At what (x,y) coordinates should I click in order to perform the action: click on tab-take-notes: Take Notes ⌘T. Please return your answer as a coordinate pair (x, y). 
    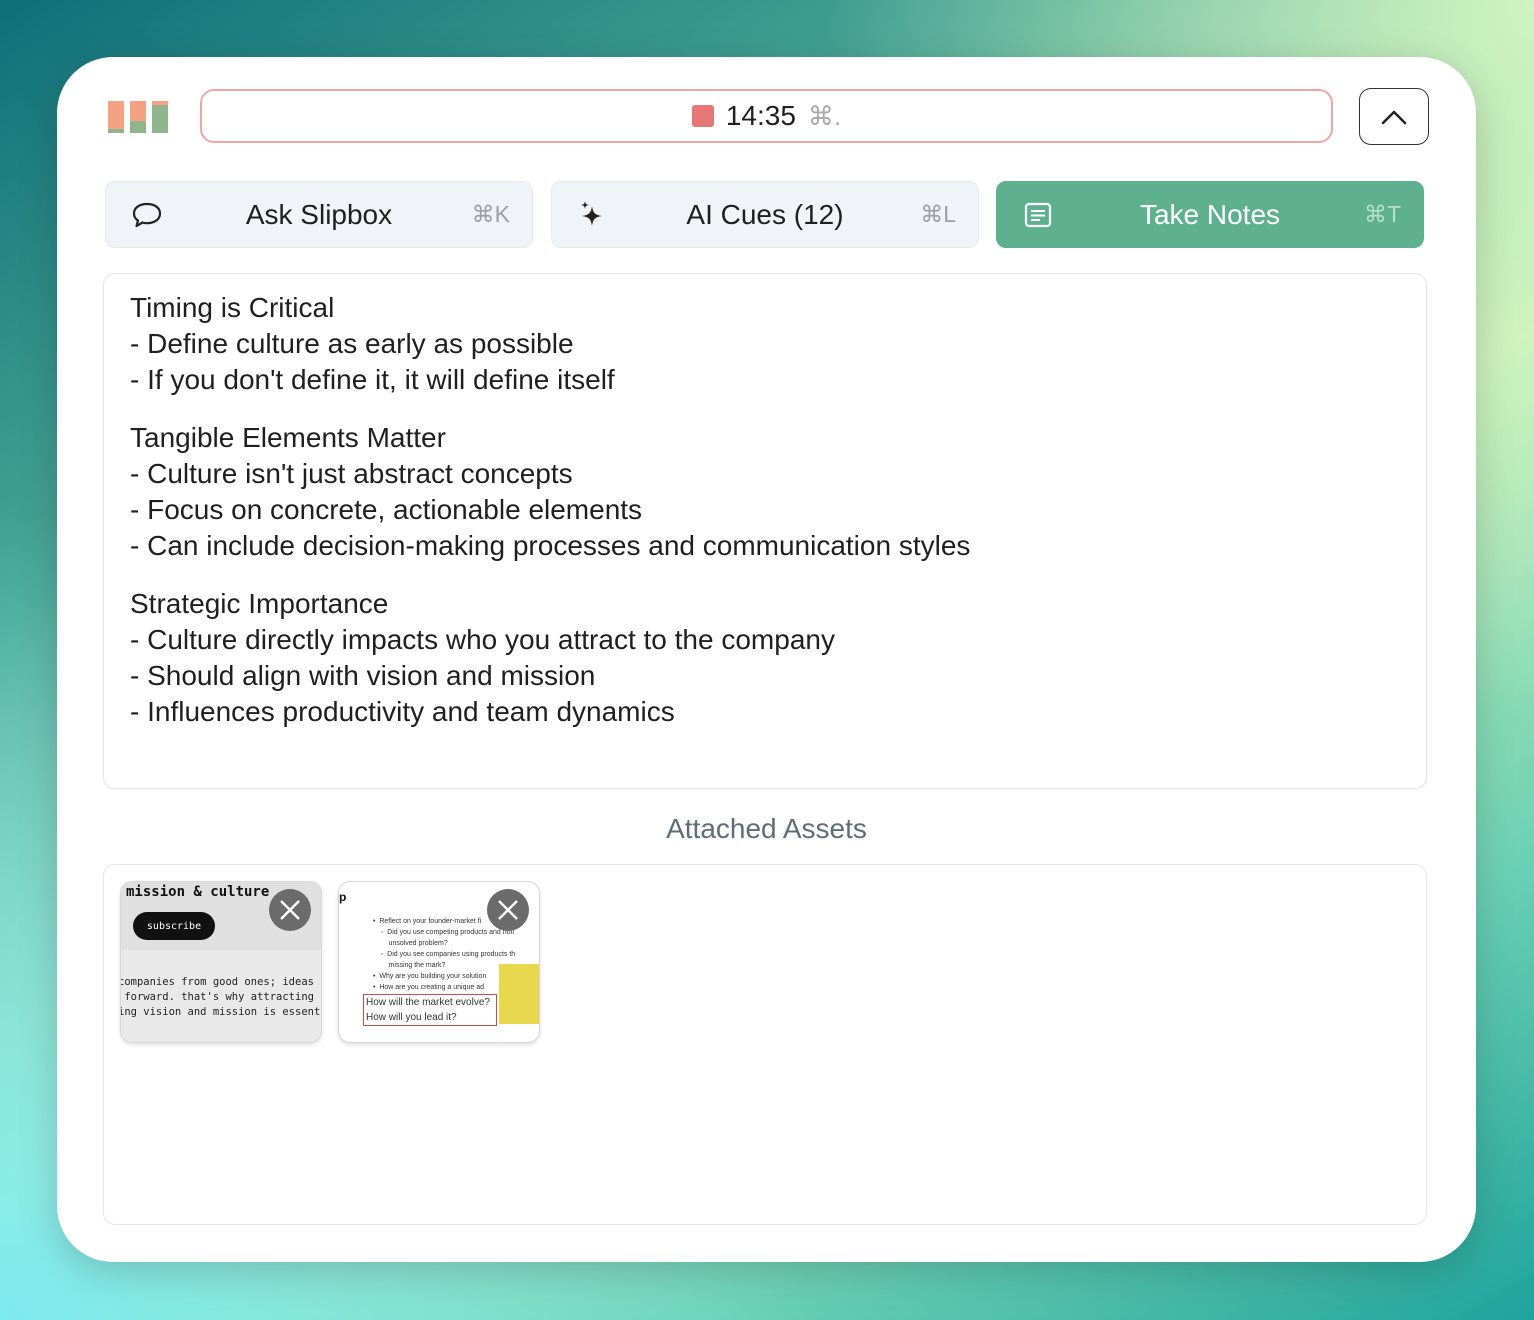
    Looking at the image, I should click on (1210, 214).